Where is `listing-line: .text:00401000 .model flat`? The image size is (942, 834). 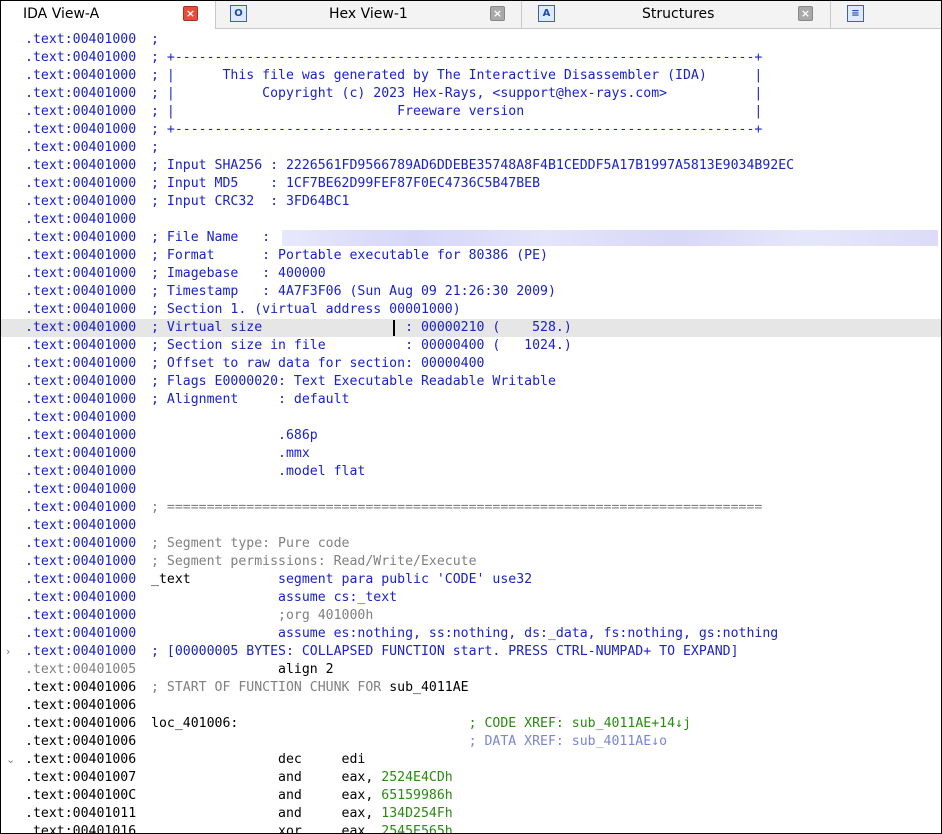 listing-line: .text:00401000 .model flat is located at coordinates (471, 472).